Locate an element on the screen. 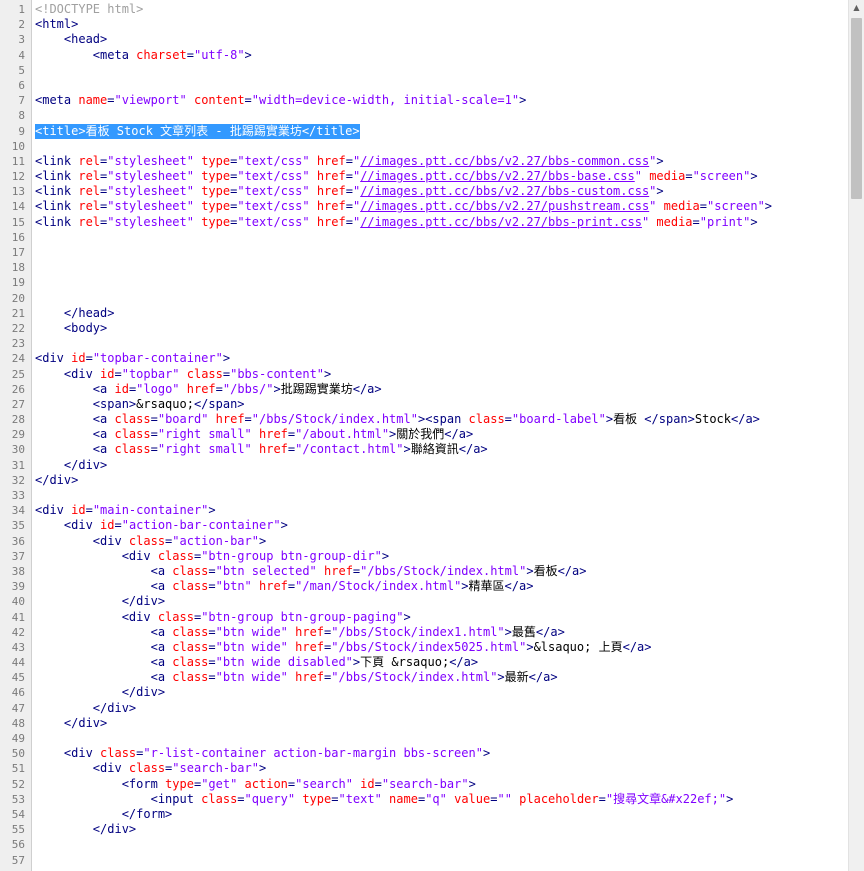  code-text: <meta charset="utf-8"> is located at coordinates (143, 55).